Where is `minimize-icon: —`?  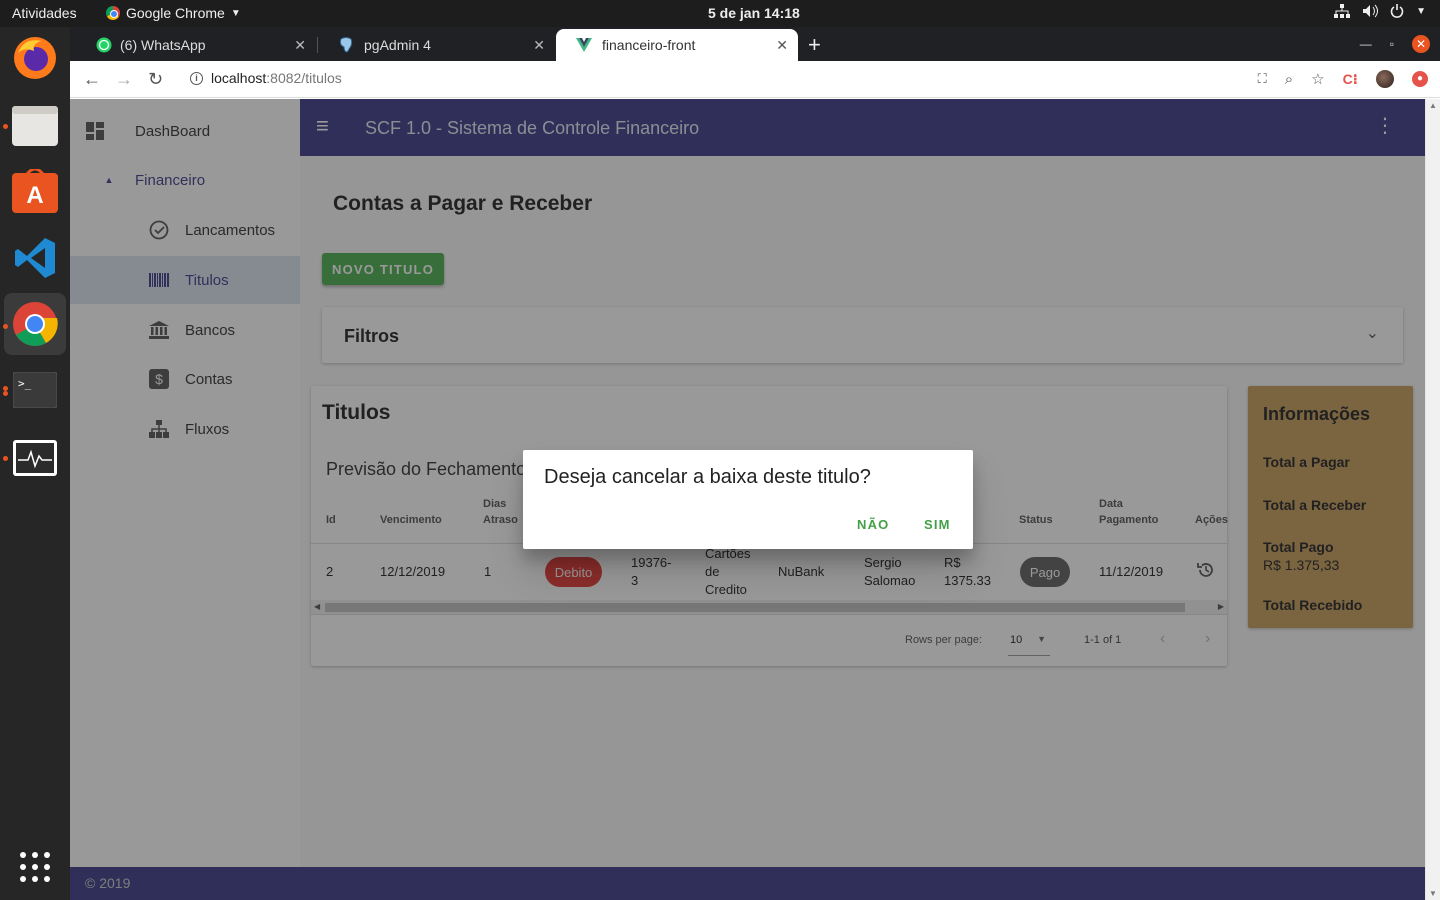
minimize-icon: — is located at coordinates (1366, 44).